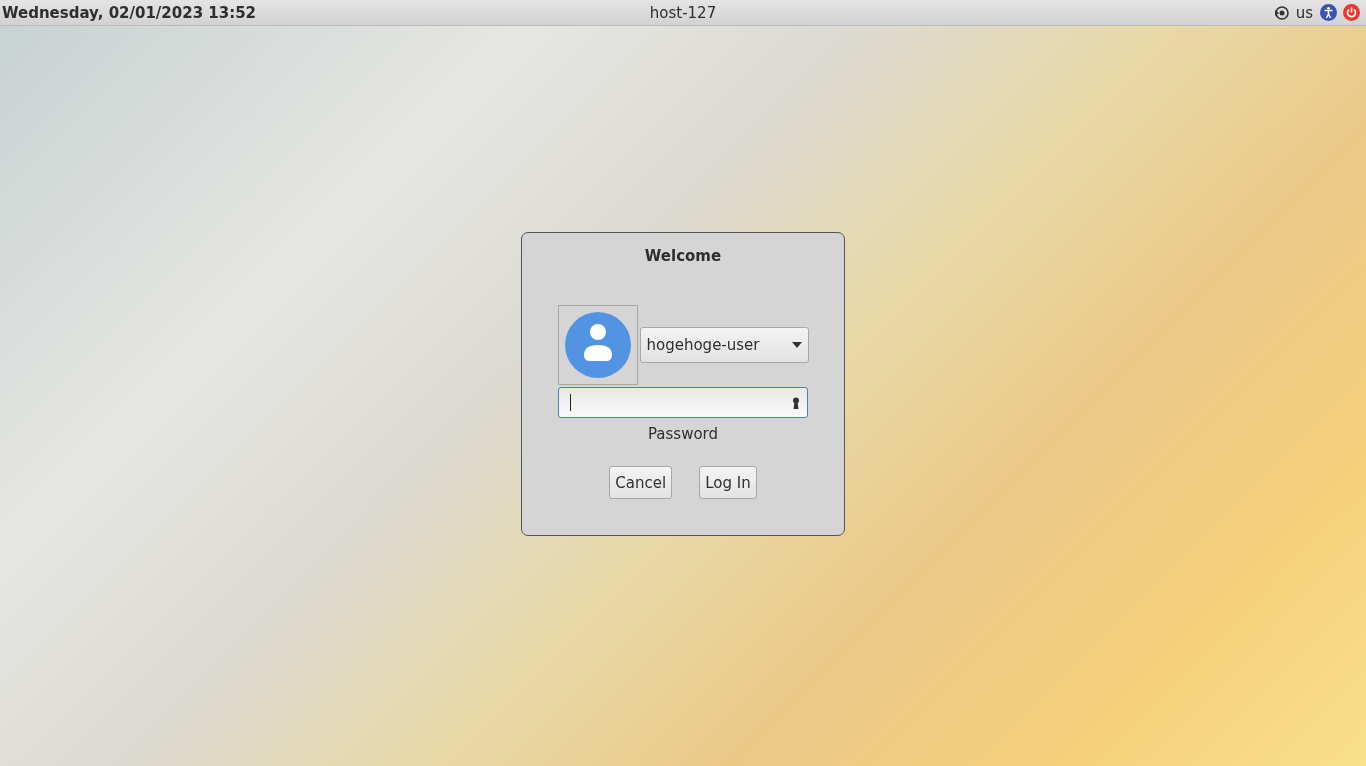 This screenshot has width=1366, height=766. What do you see at coordinates (683, 402) in the screenshot?
I see `password-field` at bounding box center [683, 402].